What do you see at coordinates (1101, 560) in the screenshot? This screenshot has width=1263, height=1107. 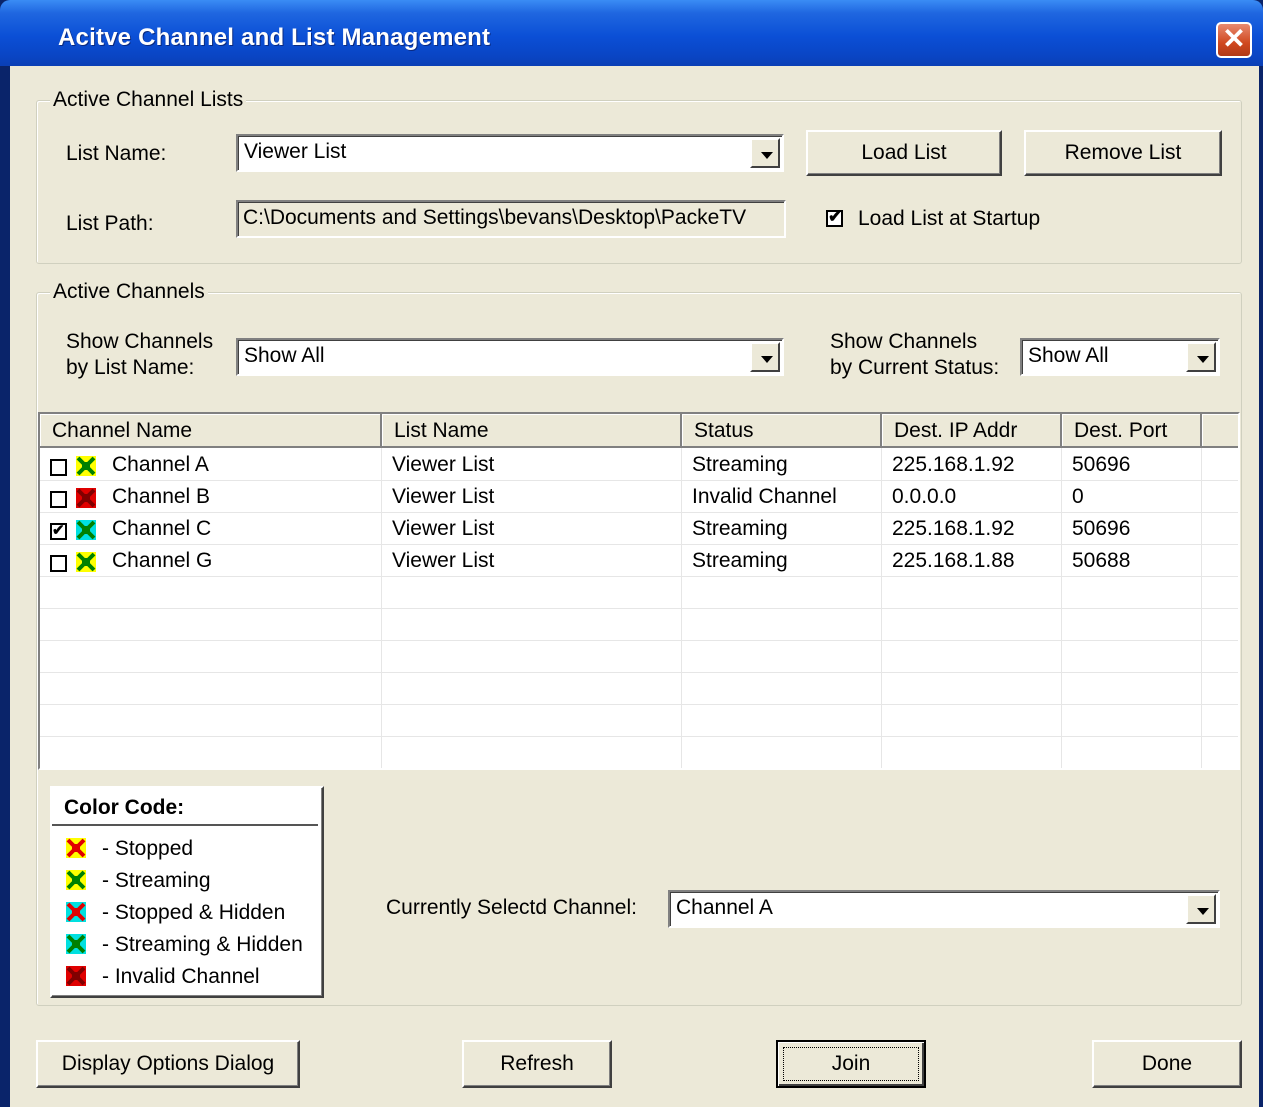 I see `dest-port-cell: 50688` at bounding box center [1101, 560].